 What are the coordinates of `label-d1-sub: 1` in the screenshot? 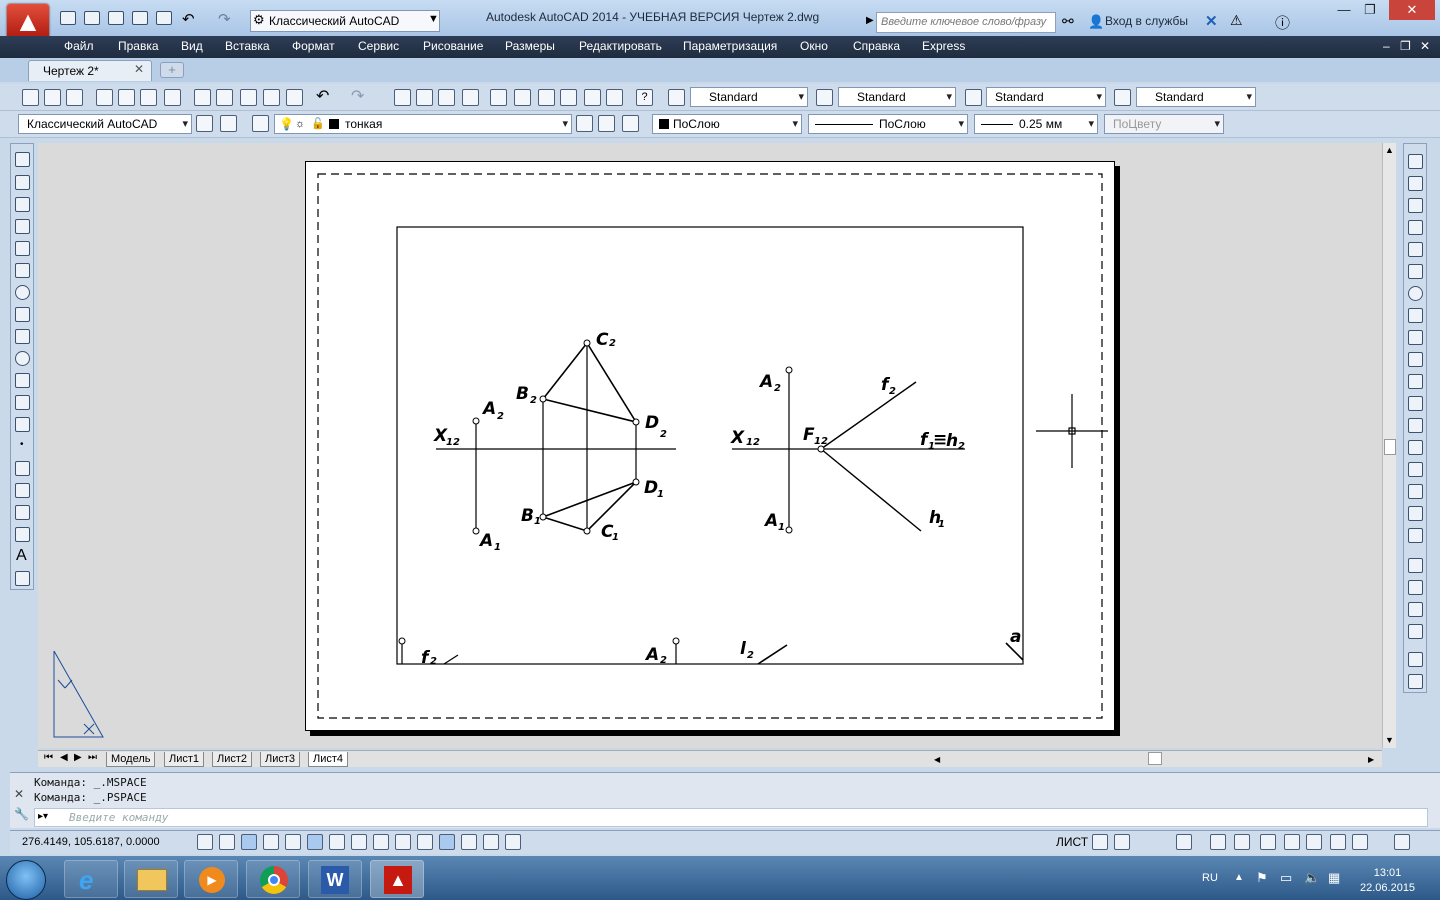 It's located at (660, 494).